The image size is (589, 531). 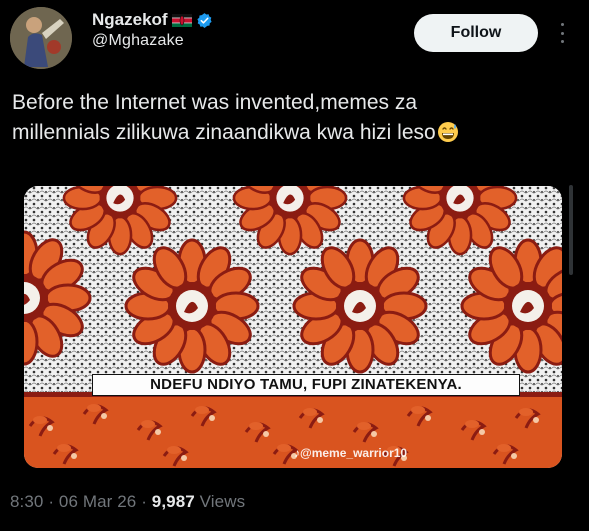 I want to click on more-vertical-icon, so click(x=562, y=33).